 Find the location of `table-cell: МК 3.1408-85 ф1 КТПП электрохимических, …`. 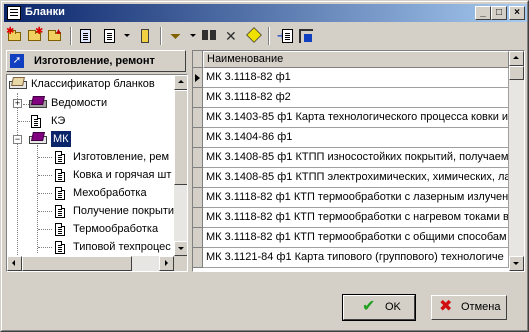

table-cell: МК 3.1408-85 ф1 КТПП электрохимических, … is located at coordinates (356, 178).